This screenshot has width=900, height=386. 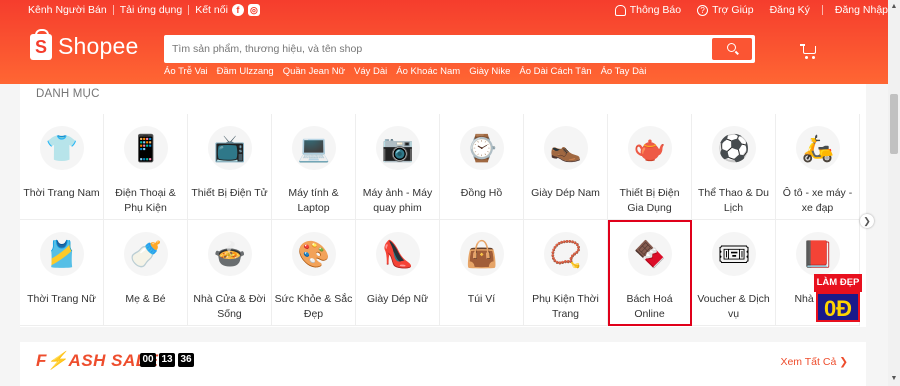 I want to click on category-item: 🫖 Thiết Bị Điện Gia Dụng, so click(x=650, y=167).